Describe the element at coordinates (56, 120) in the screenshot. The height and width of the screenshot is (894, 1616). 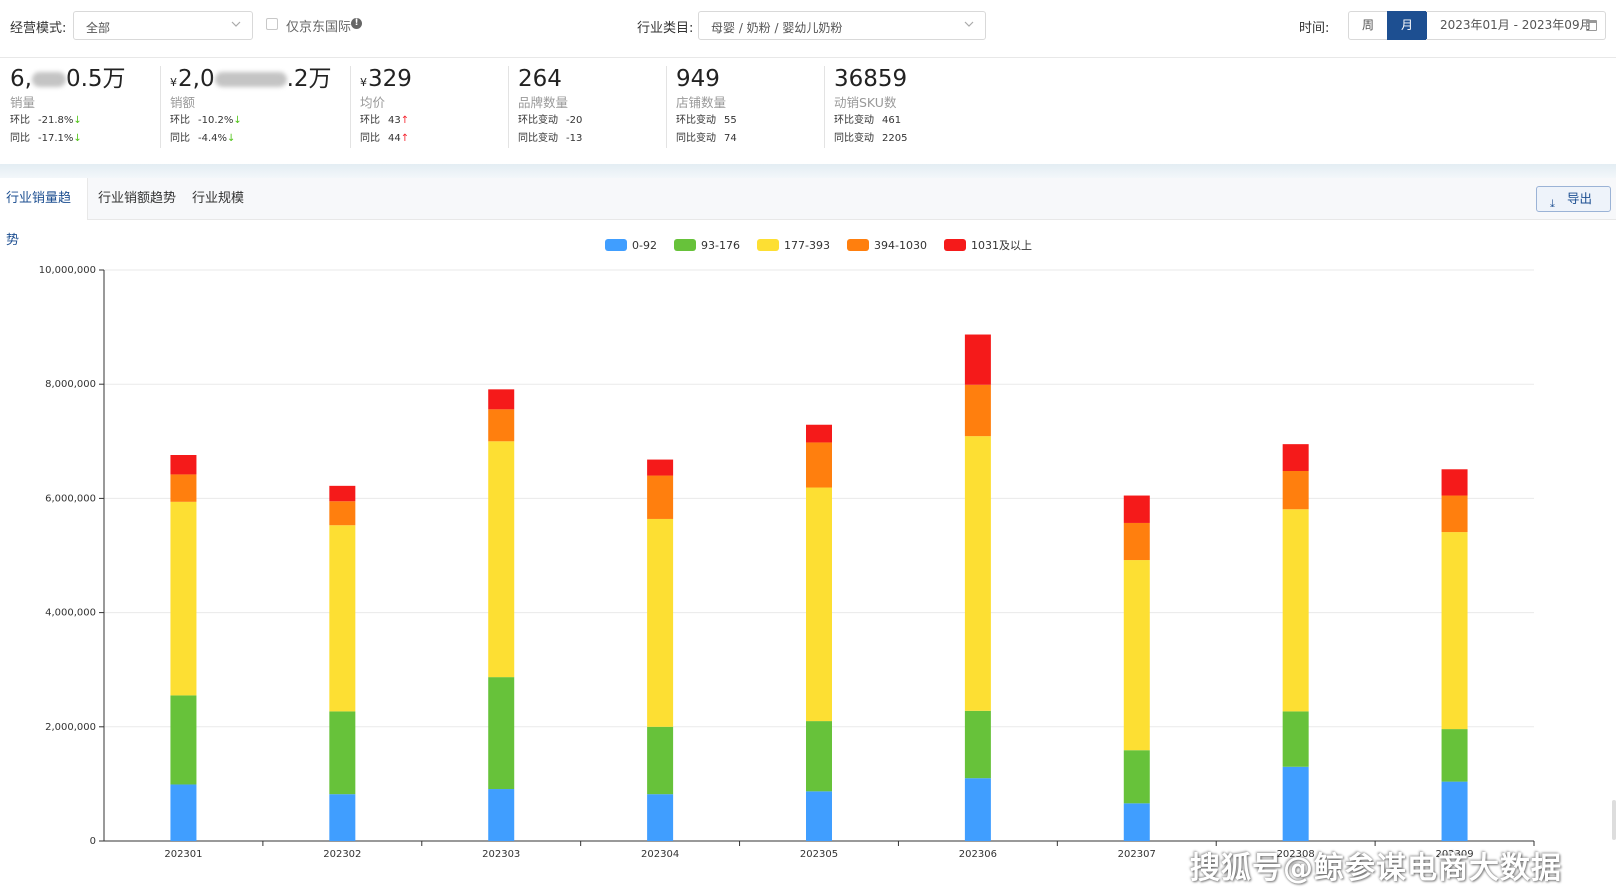
I see `kpi-change-value: -21.8%` at that location.